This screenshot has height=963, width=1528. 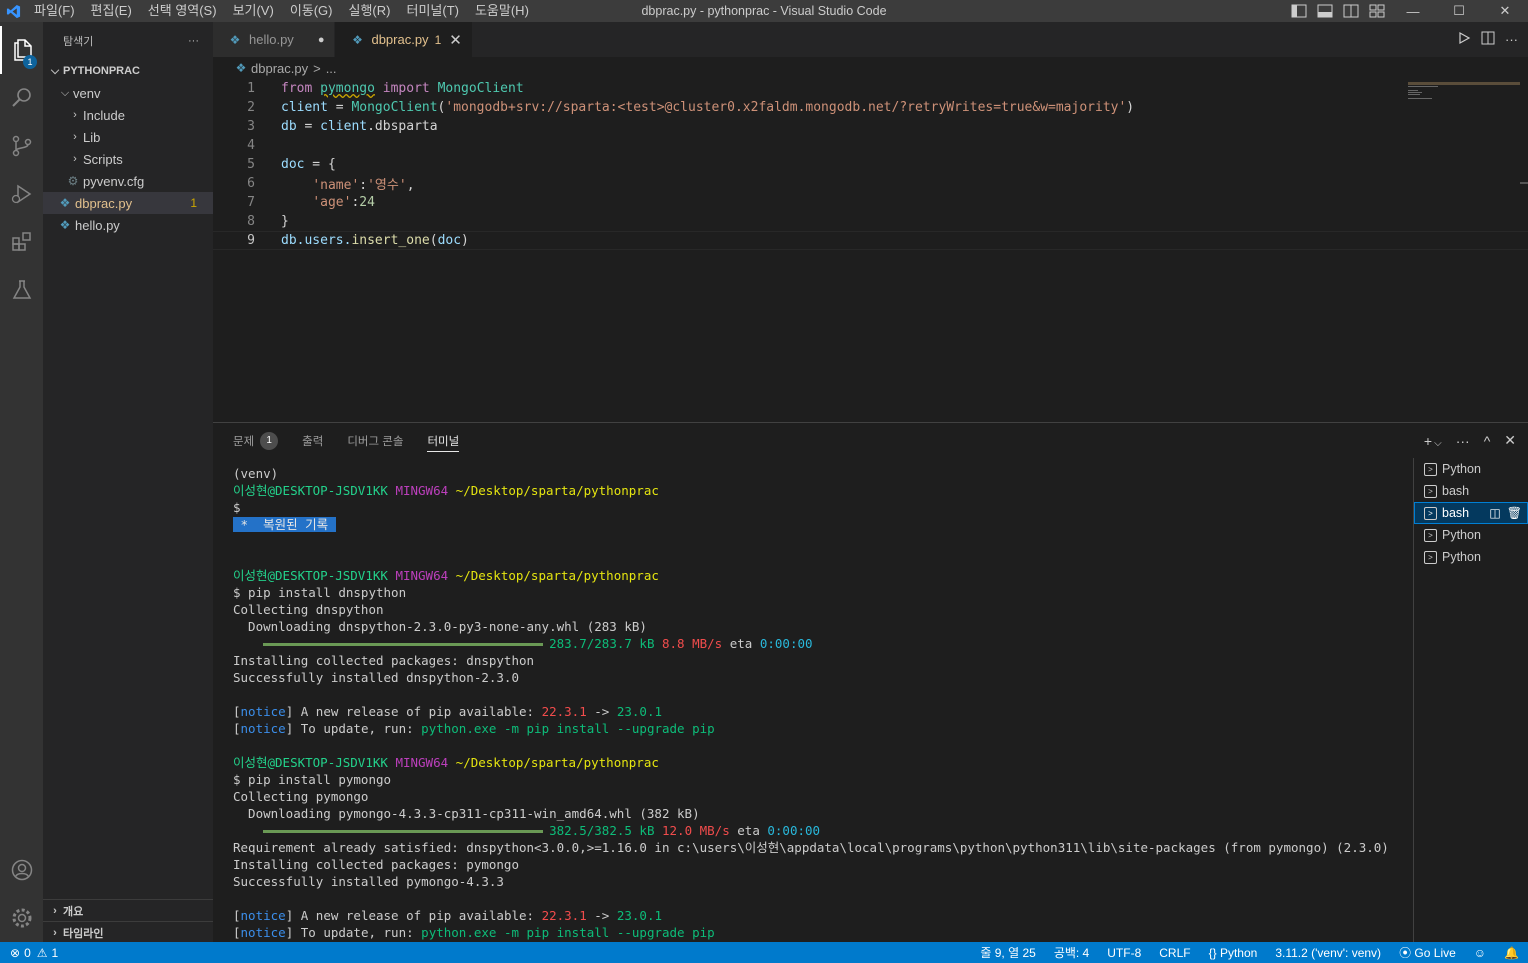 I want to click on tab-dbprac-py: ❖ dbprac.py 1 ✕, so click(x=404, y=39).